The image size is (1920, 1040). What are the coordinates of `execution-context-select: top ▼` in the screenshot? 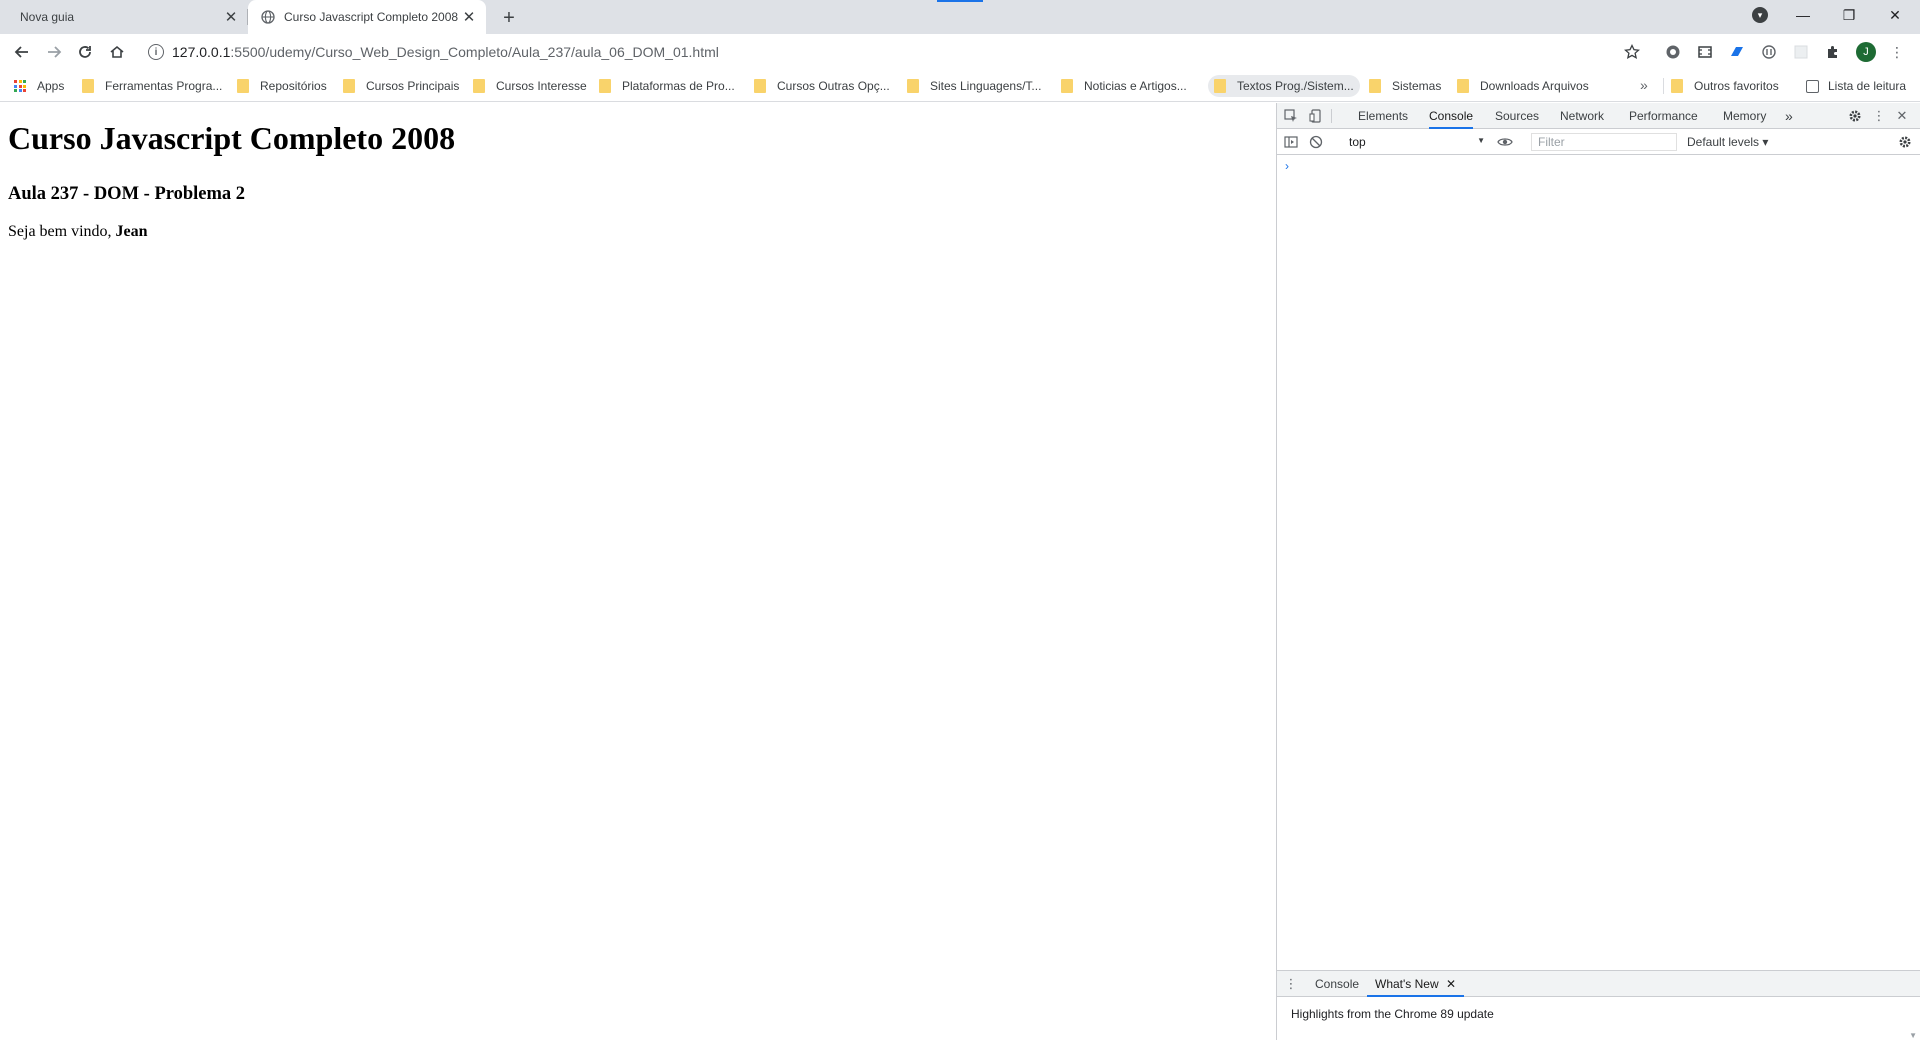 It's located at (1417, 142).